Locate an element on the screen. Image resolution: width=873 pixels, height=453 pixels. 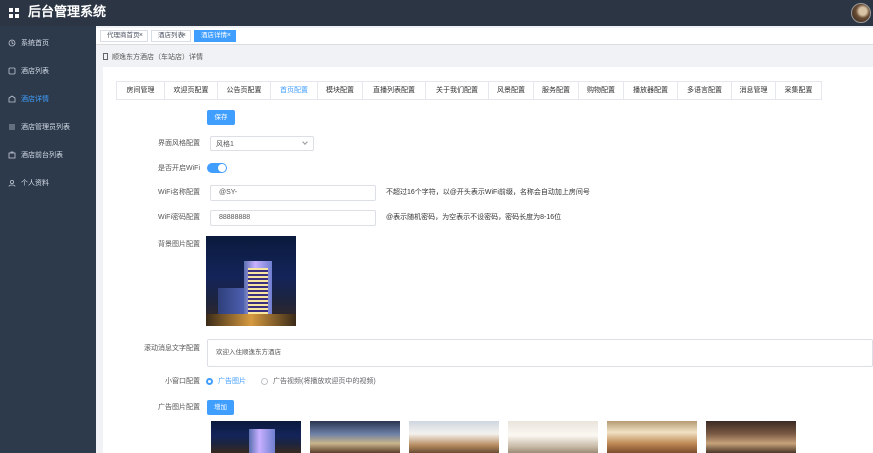
page-tab-hotel-list: 酒店列表 × is located at coordinates (171, 36).